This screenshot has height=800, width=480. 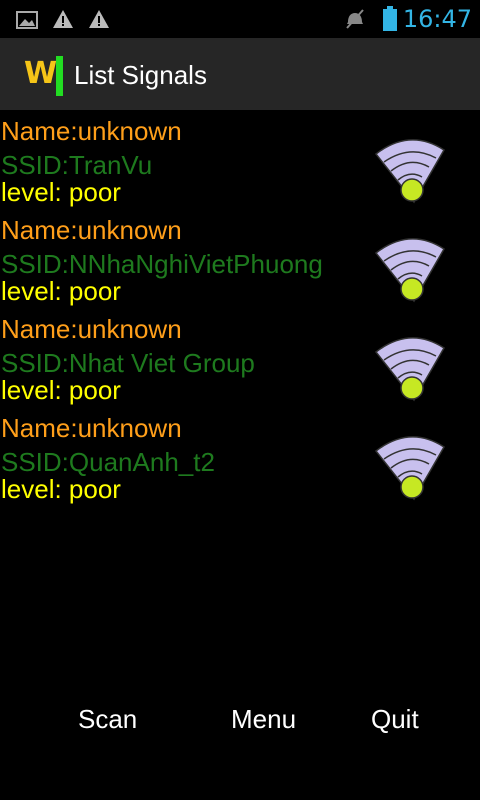 What do you see at coordinates (263, 719) in the screenshot?
I see `menu-button: Menu` at bounding box center [263, 719].